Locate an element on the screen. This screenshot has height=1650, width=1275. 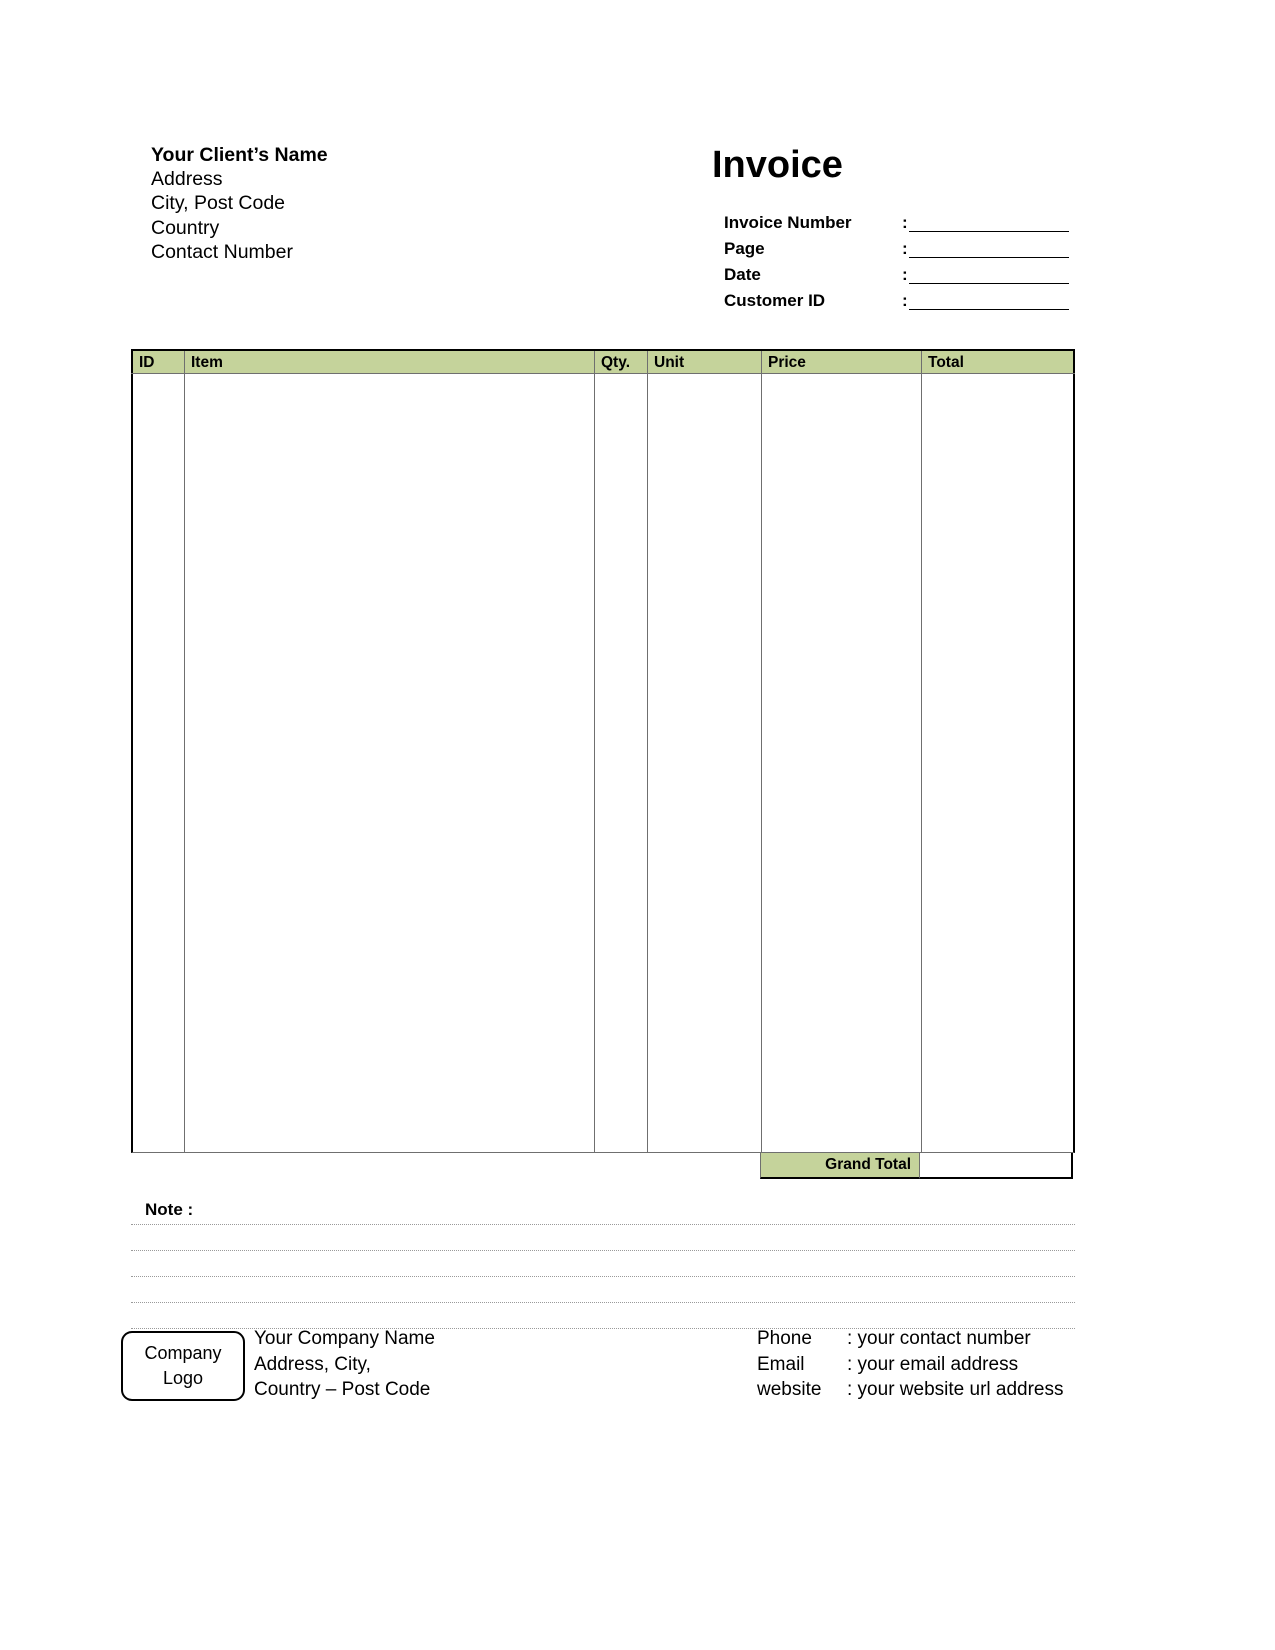
company-logo-line2: Logo is located at coordinates (183, 1378).